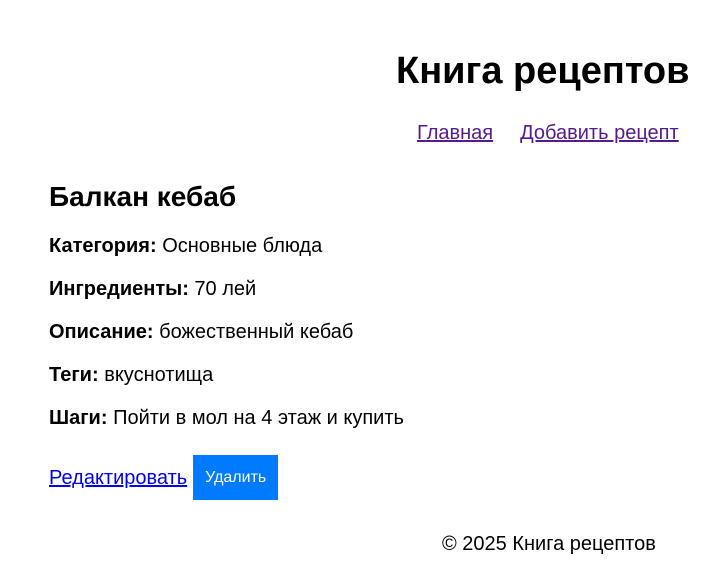  What do you see at coordinates (74, 375) in the screenshot?
I see `recipe-tags-label: Теги:` at bounding box center [74, 375].